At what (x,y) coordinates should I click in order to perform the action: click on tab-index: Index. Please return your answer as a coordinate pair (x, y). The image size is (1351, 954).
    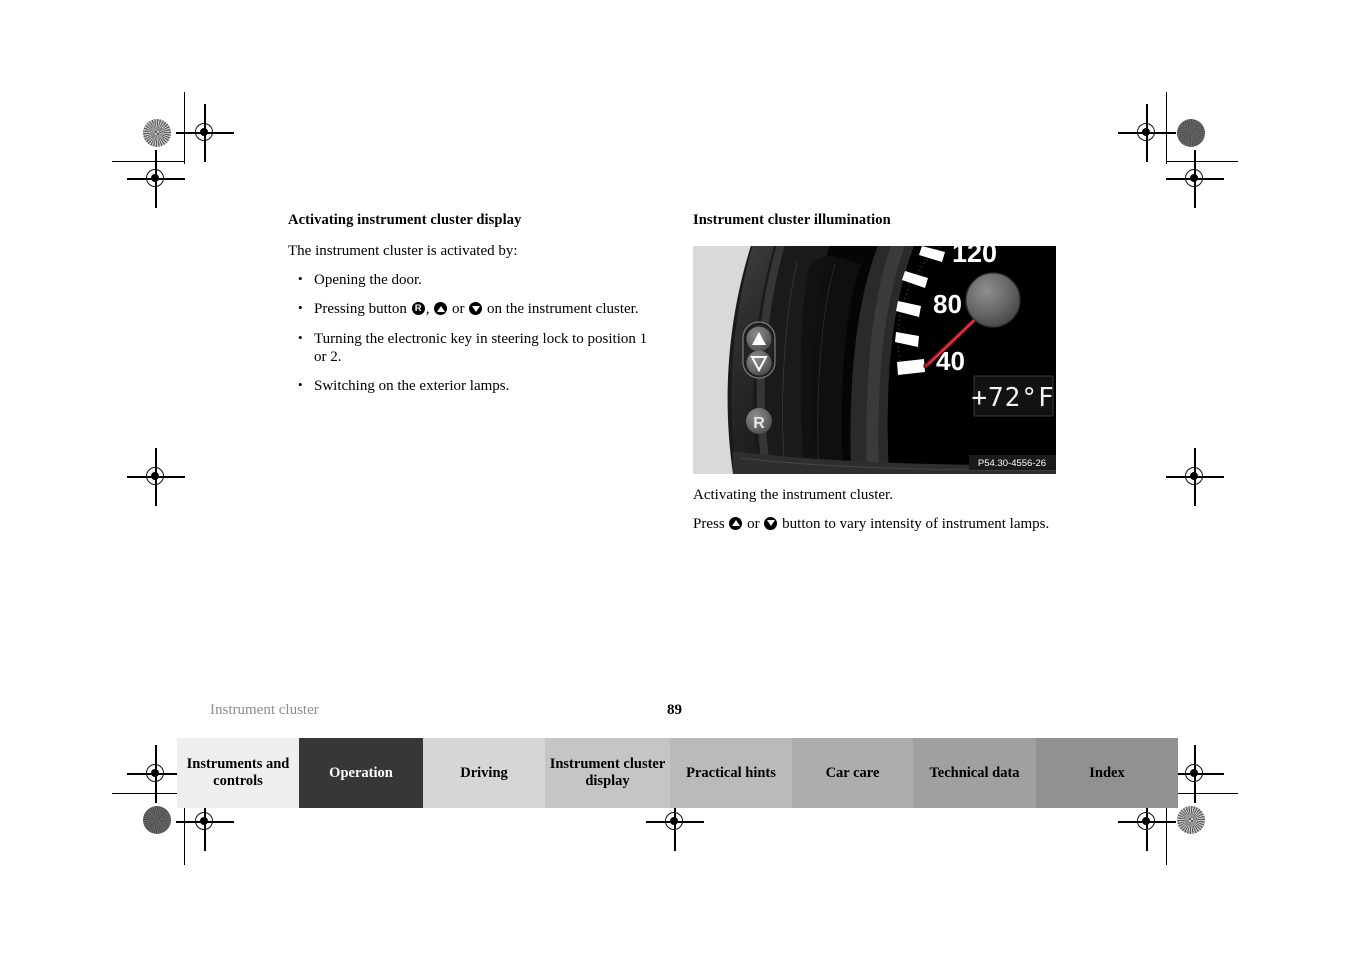
    Looking at the image, I should click on (1107, 773).